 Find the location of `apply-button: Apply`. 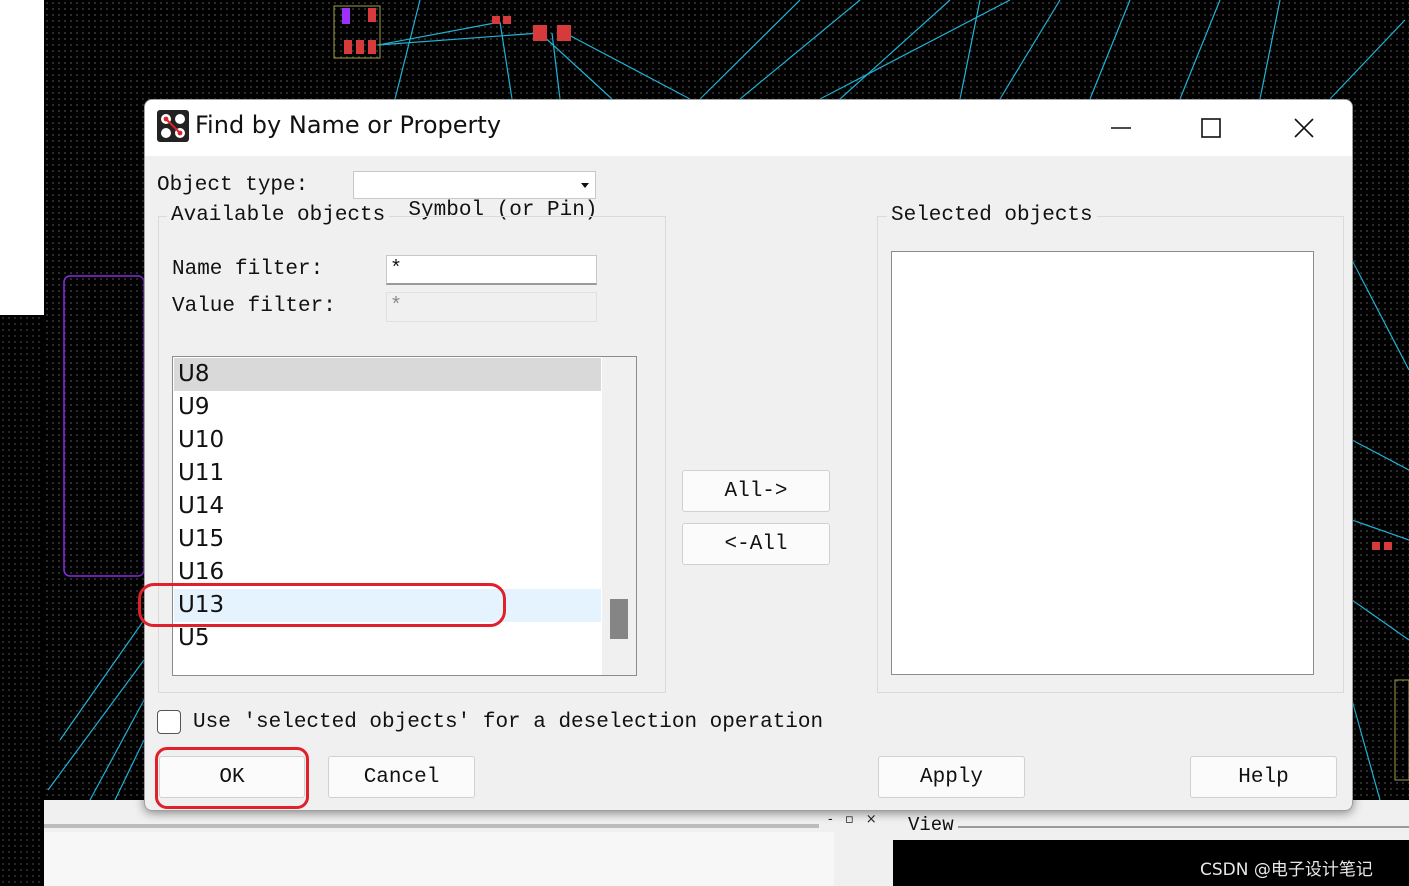

apply-button: Apply is located at coordinates (951, 777).